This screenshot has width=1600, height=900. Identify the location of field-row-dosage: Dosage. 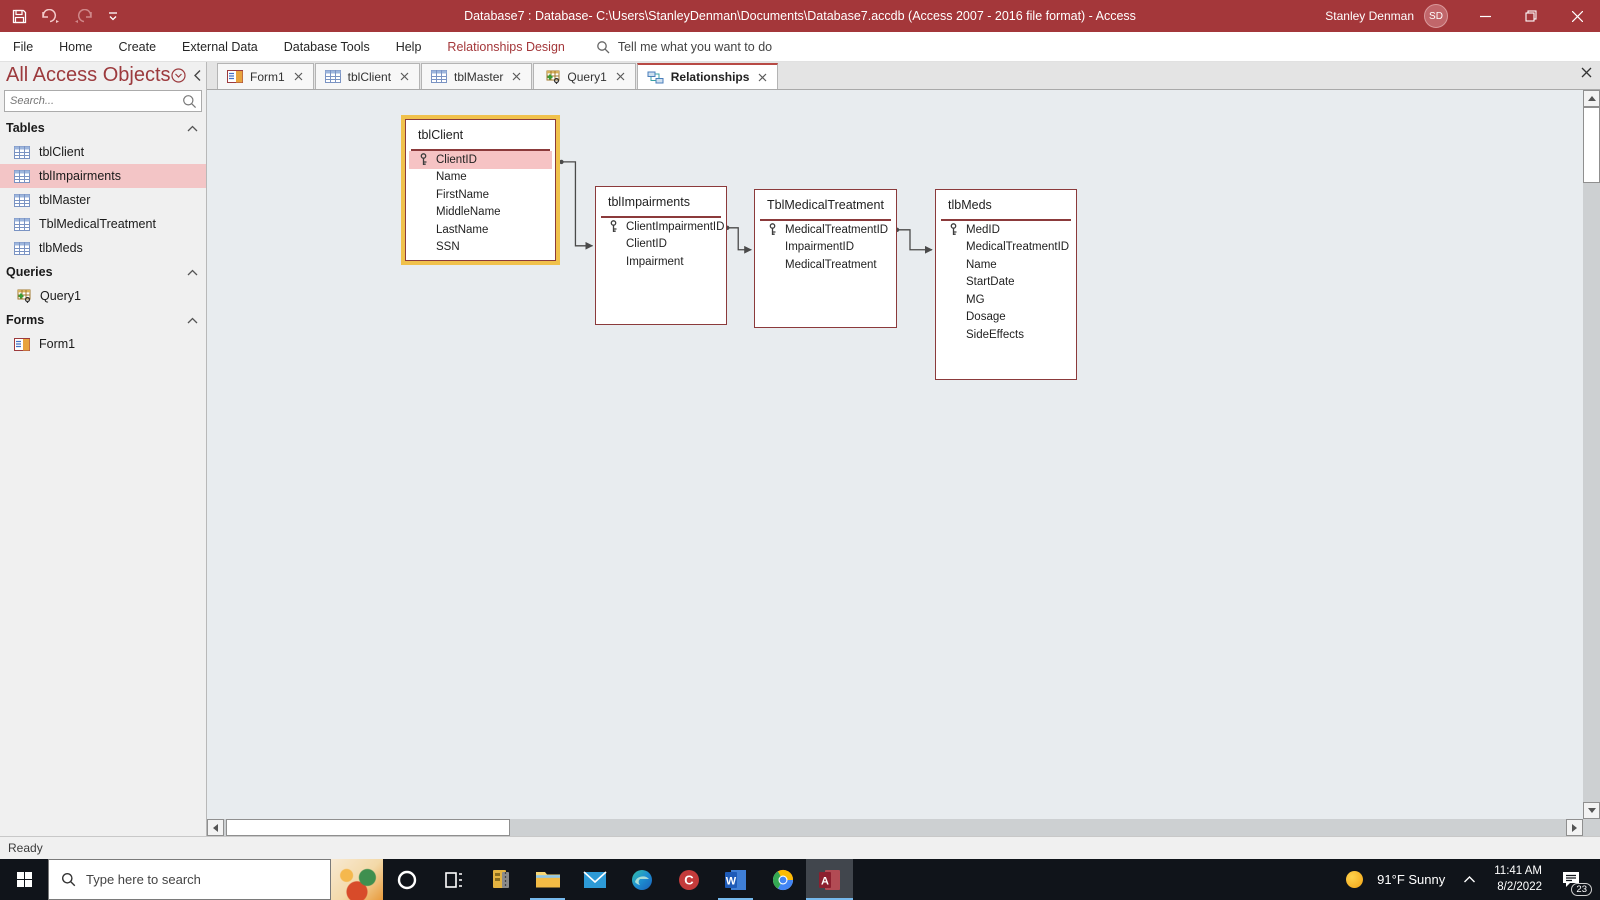
(1006, 318).